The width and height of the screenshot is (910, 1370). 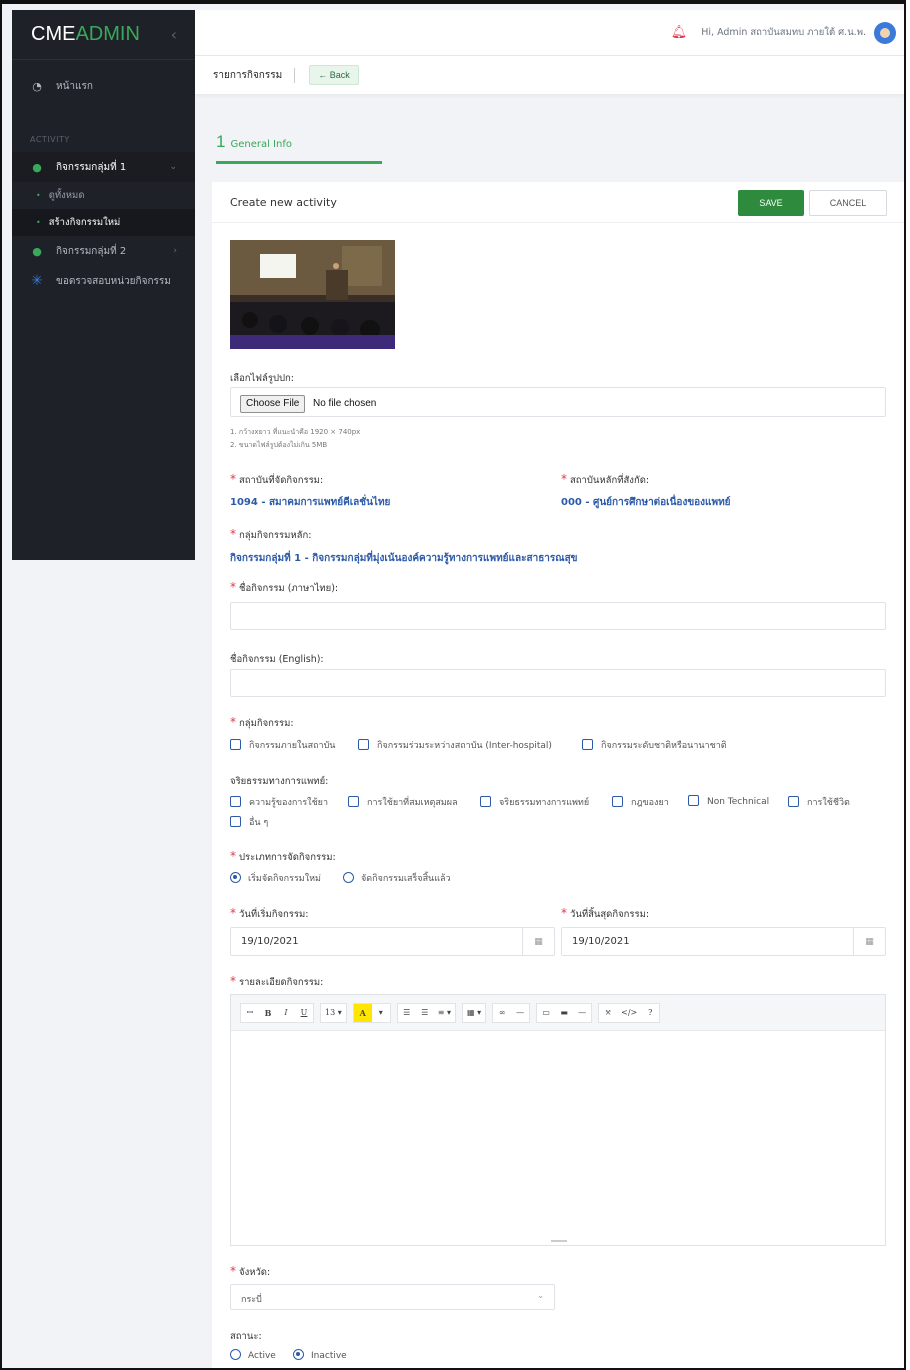 What do you see at coordinates (601, 941) in the screenshot?
I see `end-date-value: 19/10/2021` at bounding box center [601, 941].